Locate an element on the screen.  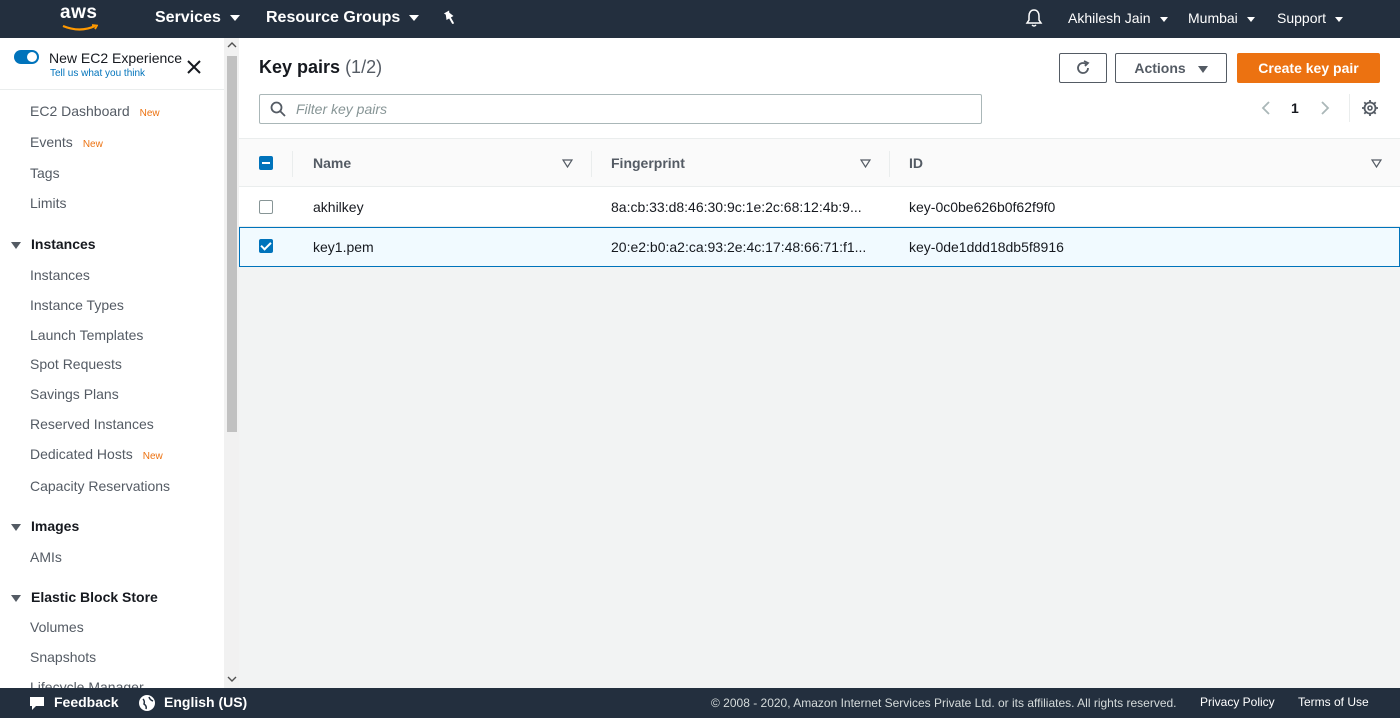
page-number: 1 is located at coordinates (1295, 108).